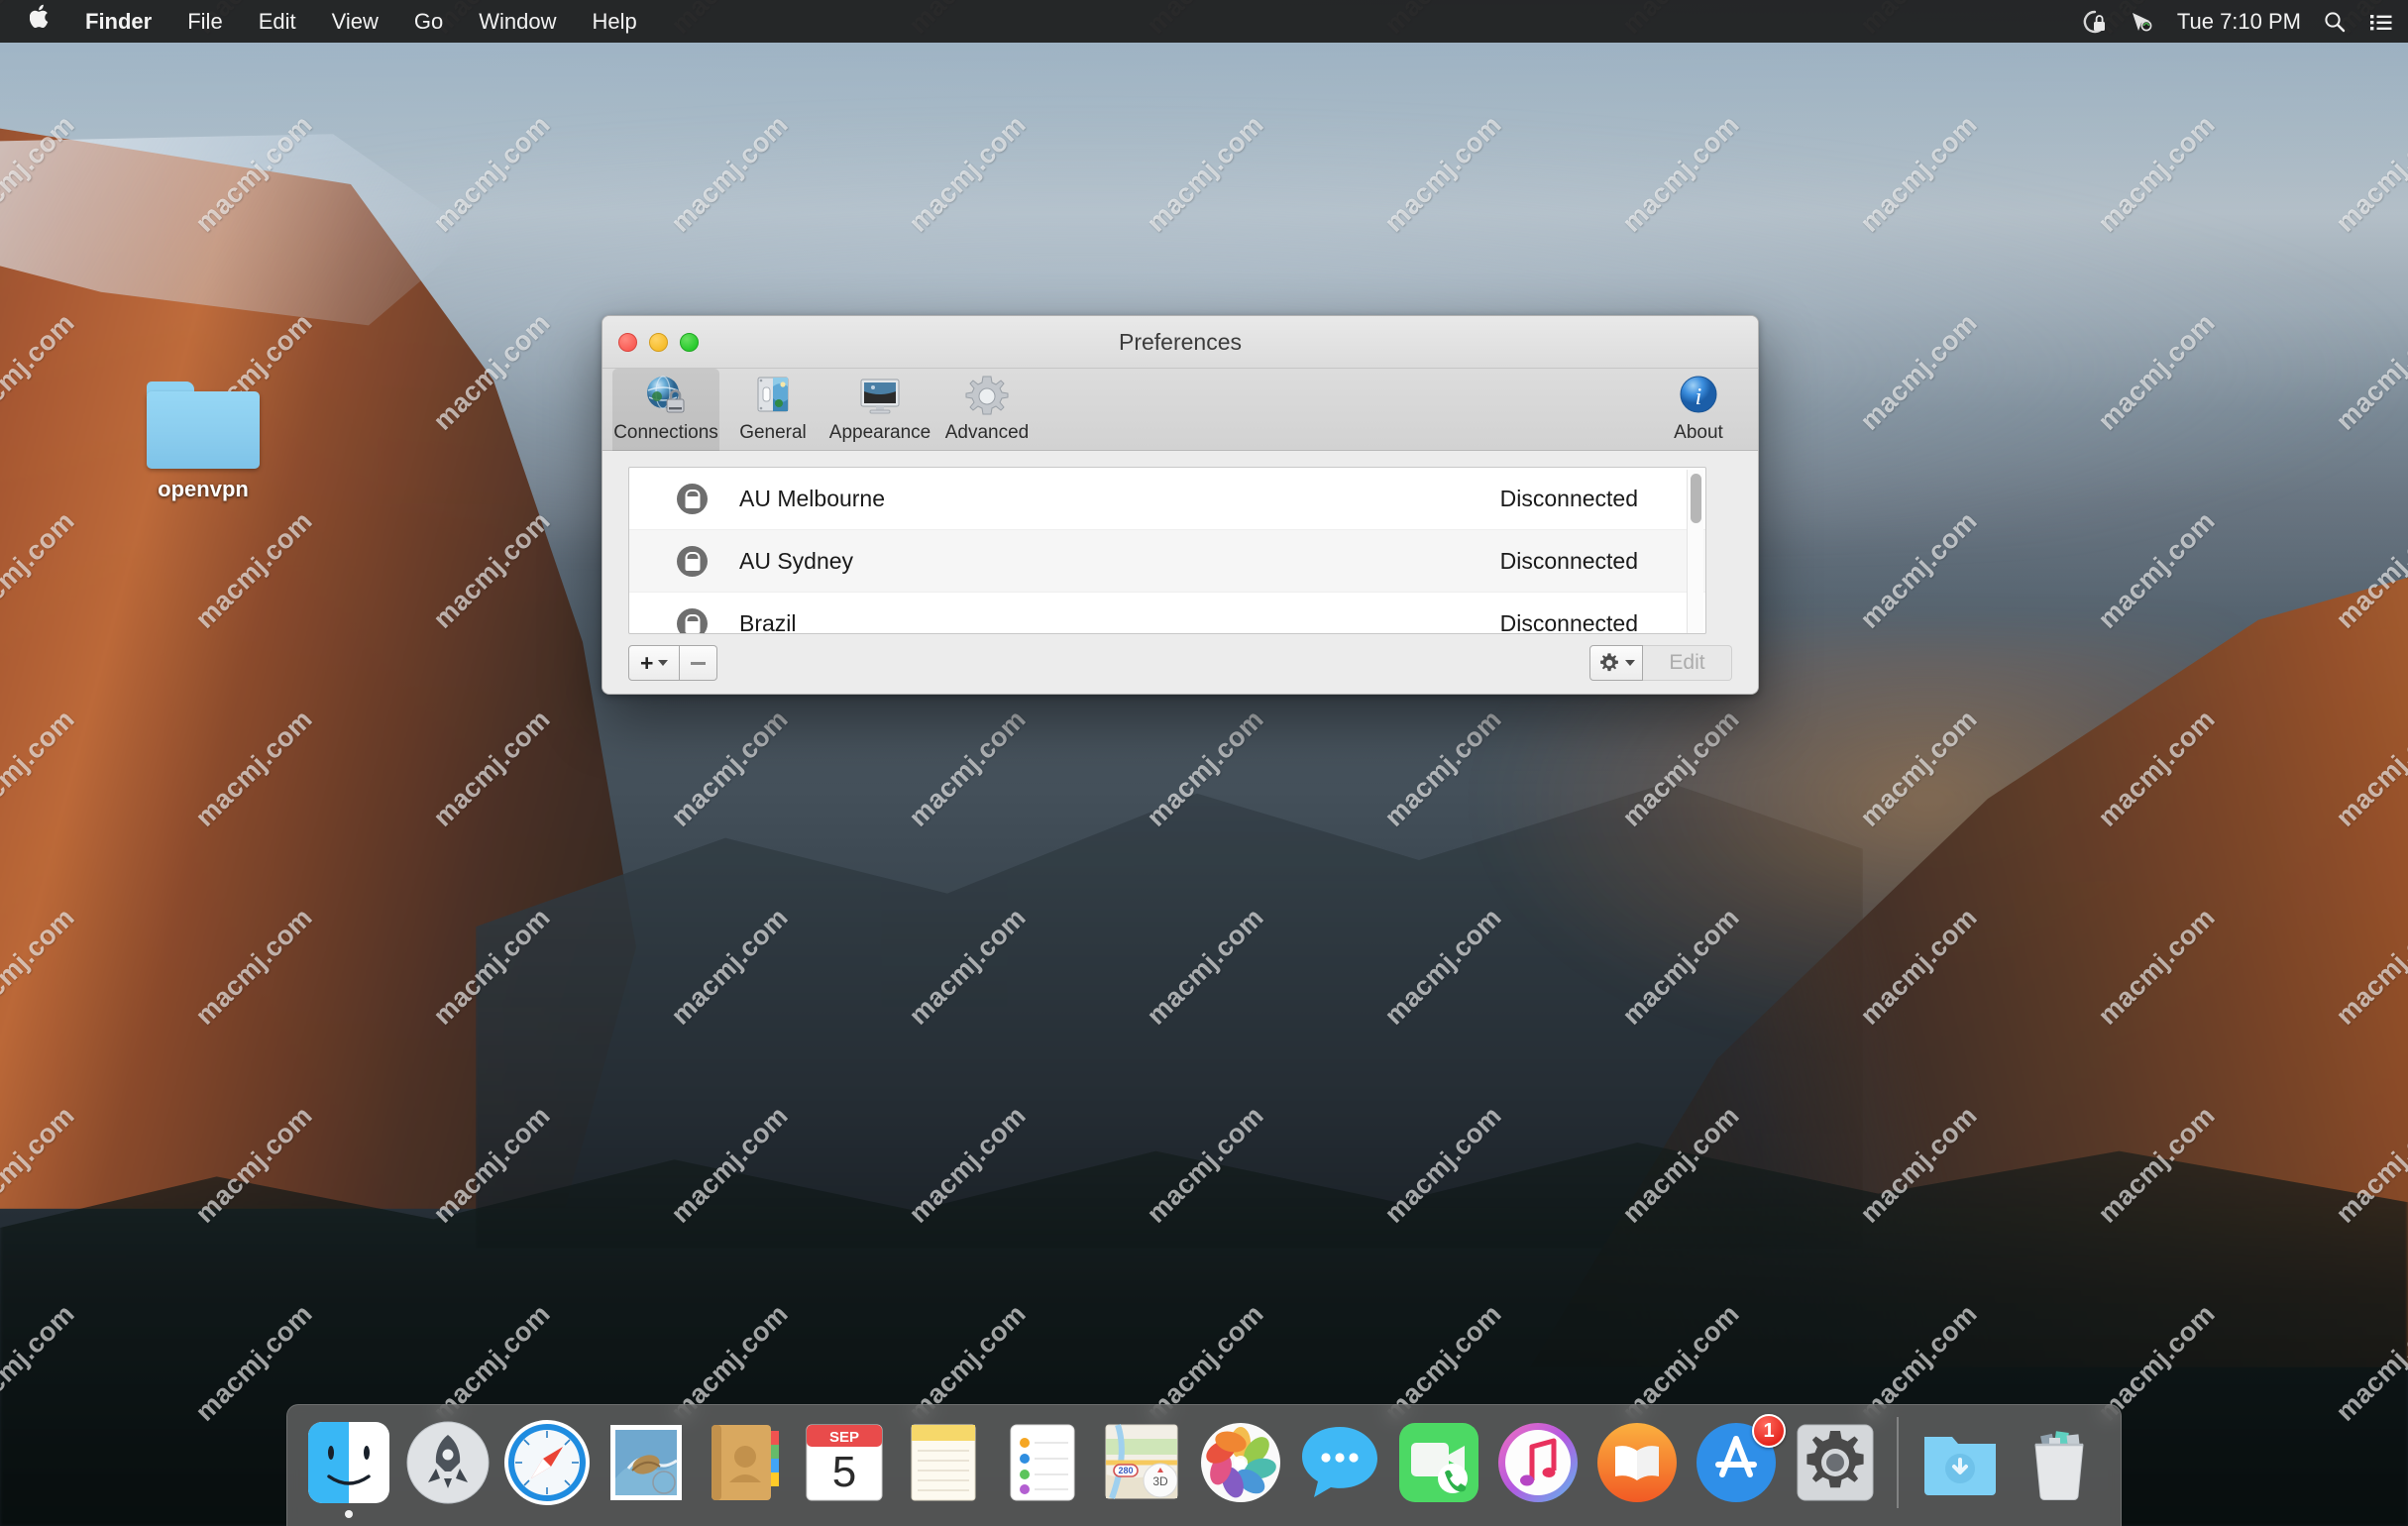  I want to click on edit-group: Edit, so click(1660, 663).